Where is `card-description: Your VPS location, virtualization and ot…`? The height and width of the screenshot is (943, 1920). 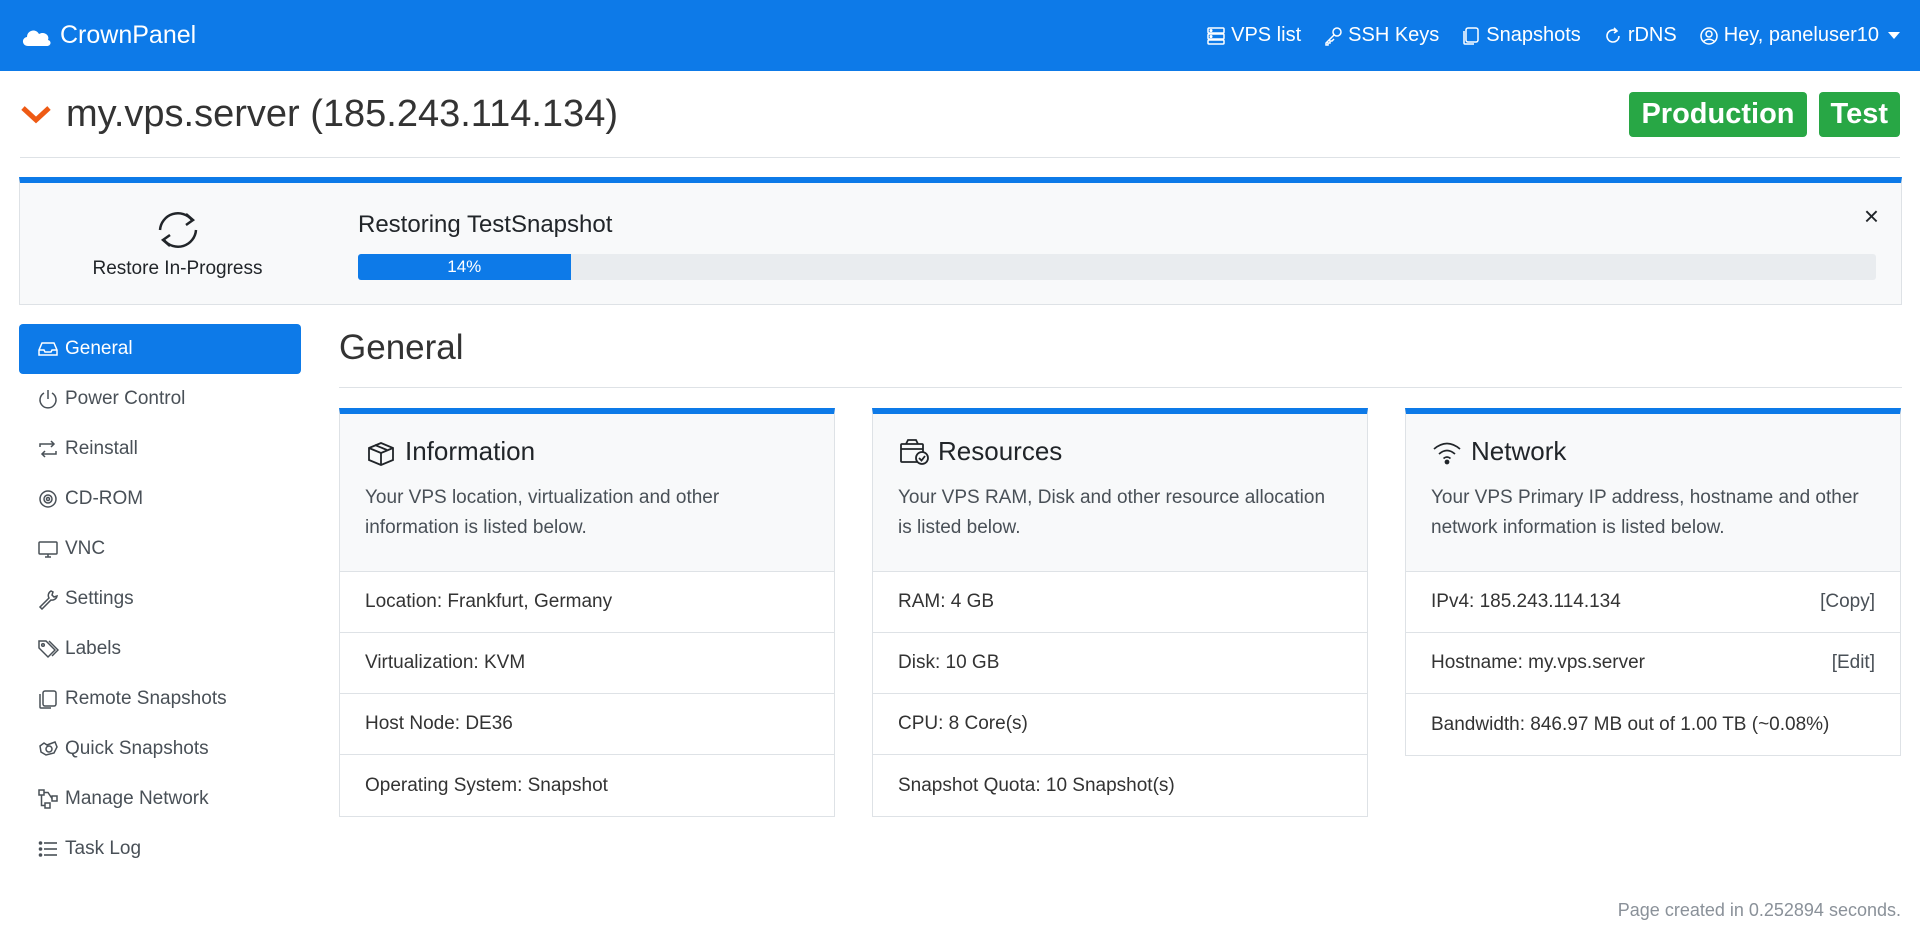
card-description: Your VPS location, virtualization and ot… is located at coordinates (542, 512).